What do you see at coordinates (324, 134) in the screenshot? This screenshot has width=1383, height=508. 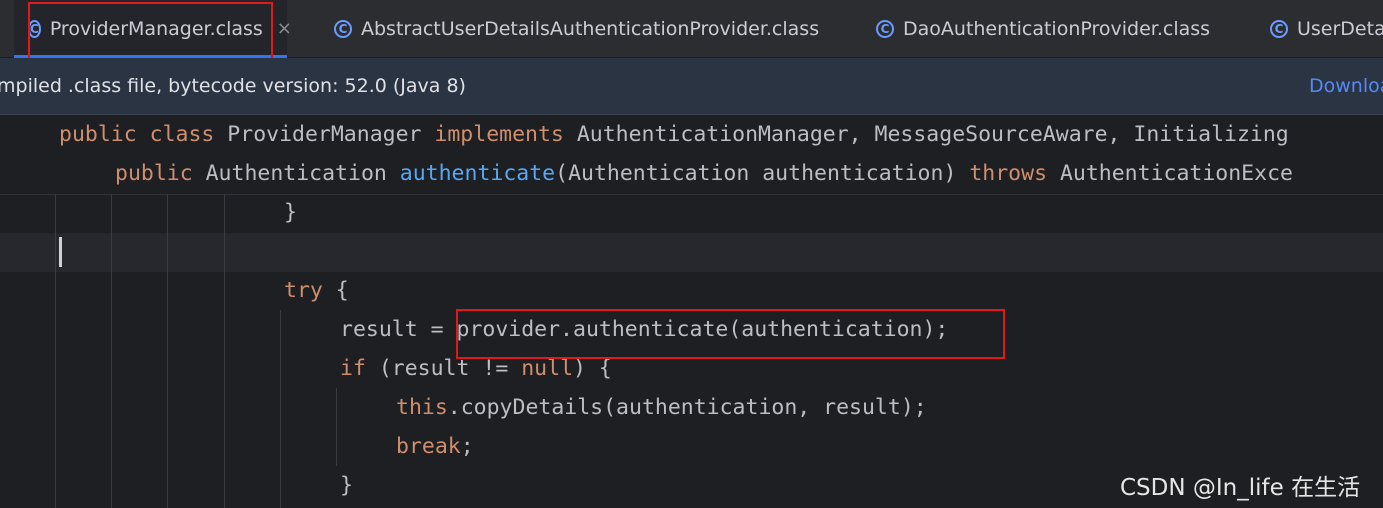 I see `class-name: ProviderManager` at bounding box center [324, 134].